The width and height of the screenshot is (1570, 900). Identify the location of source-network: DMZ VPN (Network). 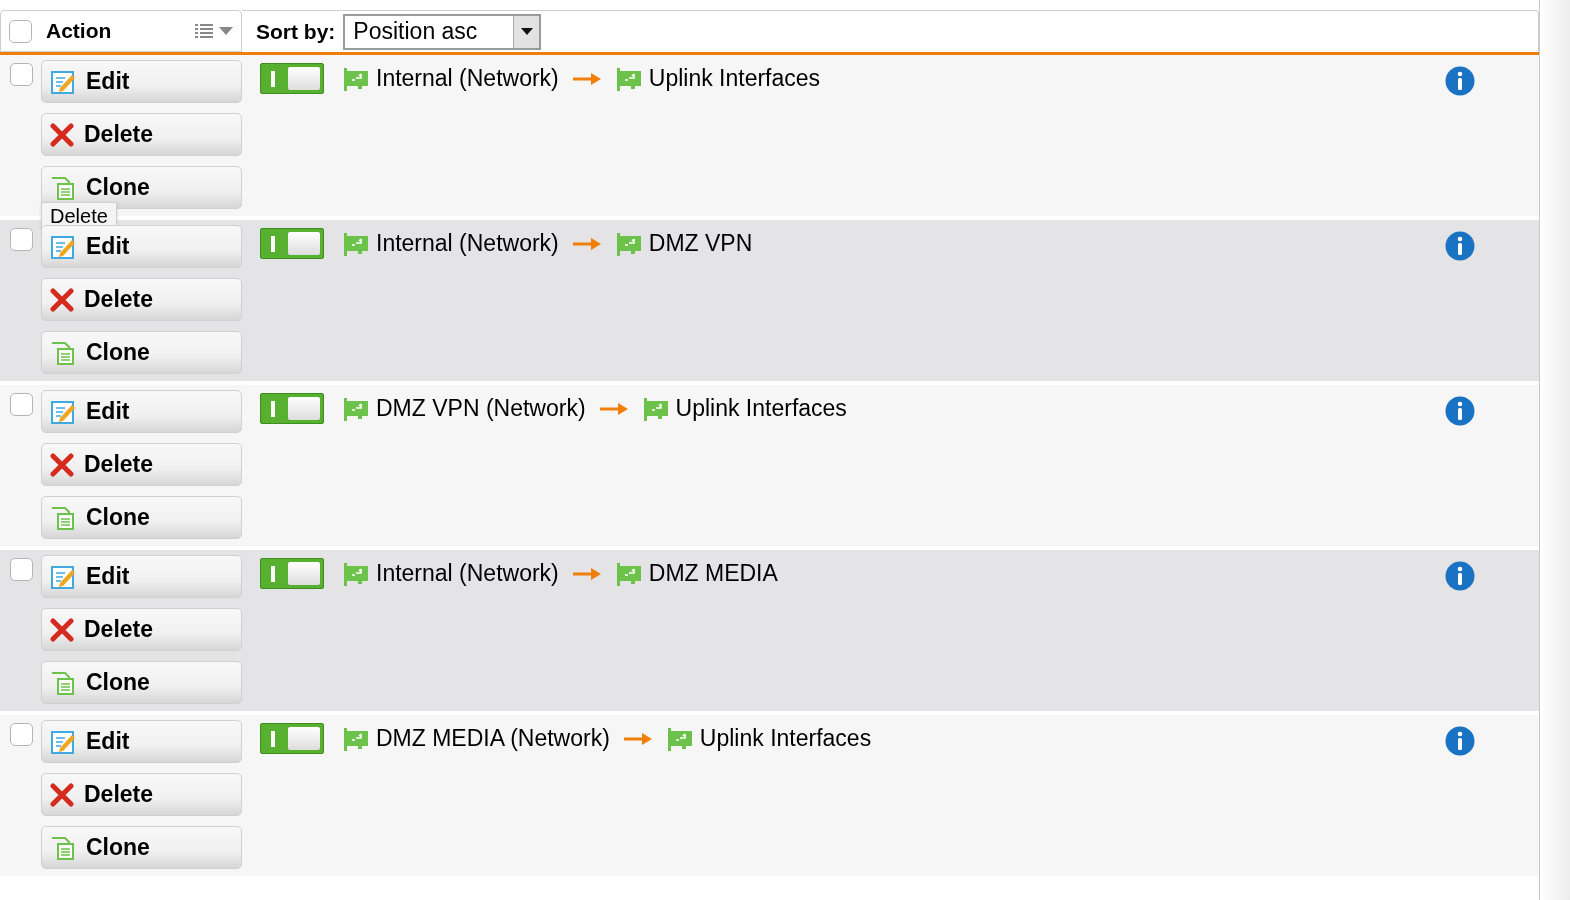
(481, 409).